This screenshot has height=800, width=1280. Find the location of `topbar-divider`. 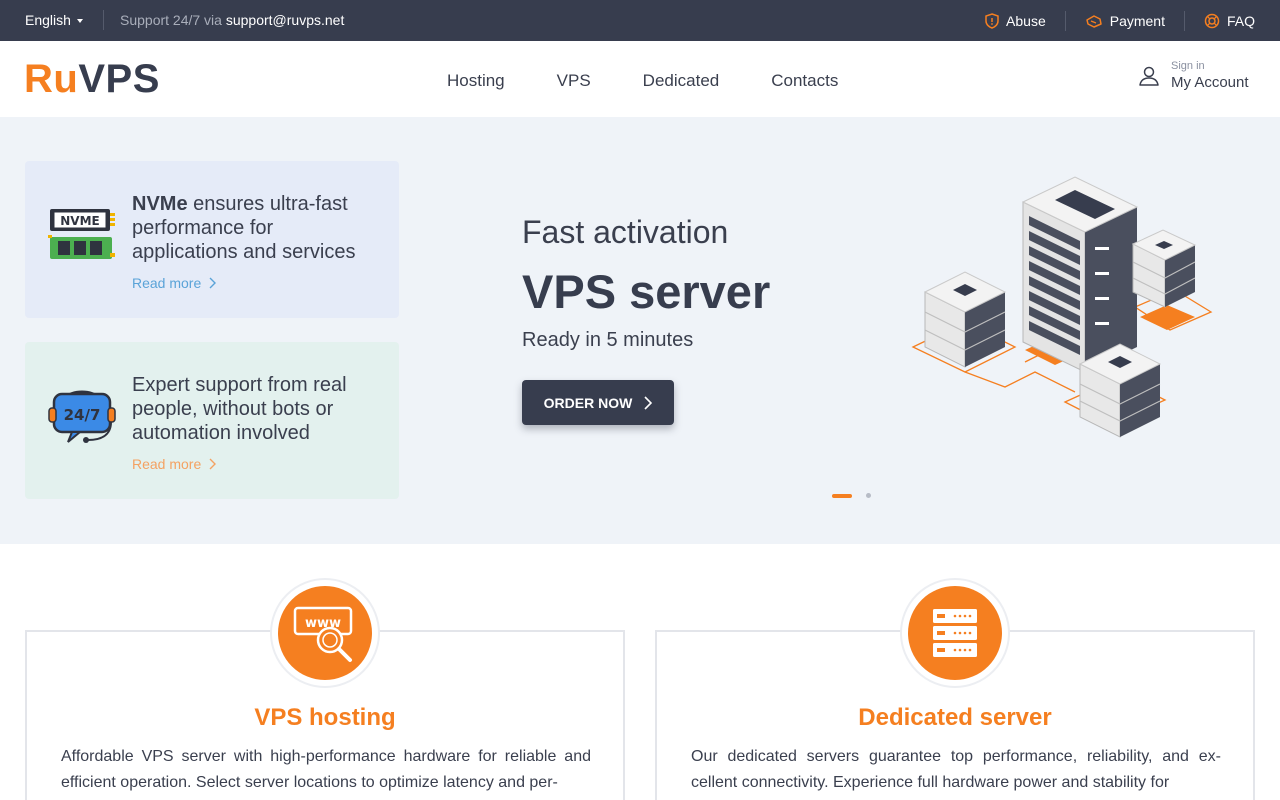

topbar-divider is located at coordinates (103, 20).